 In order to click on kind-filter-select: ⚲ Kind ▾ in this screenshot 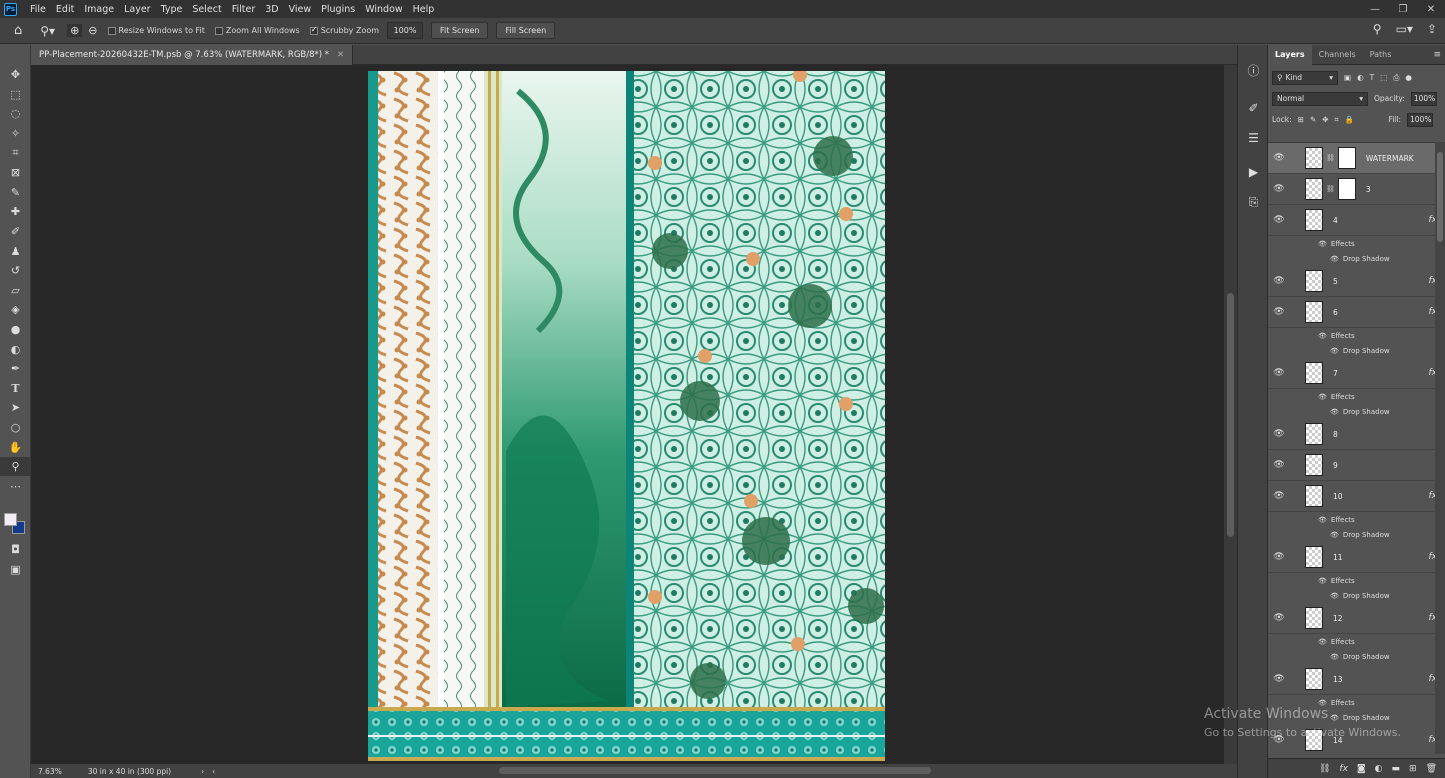, I will do `click(1305, 77)`.